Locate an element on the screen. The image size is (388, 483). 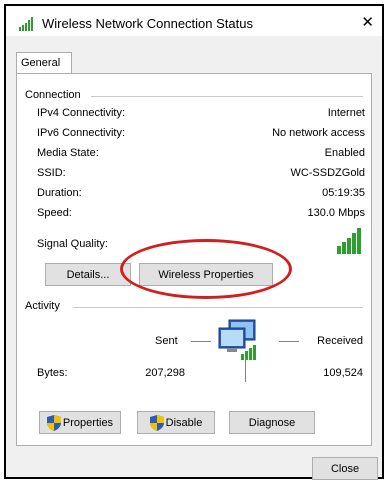
properties-button: Properties is located at coordinates (80, 422).